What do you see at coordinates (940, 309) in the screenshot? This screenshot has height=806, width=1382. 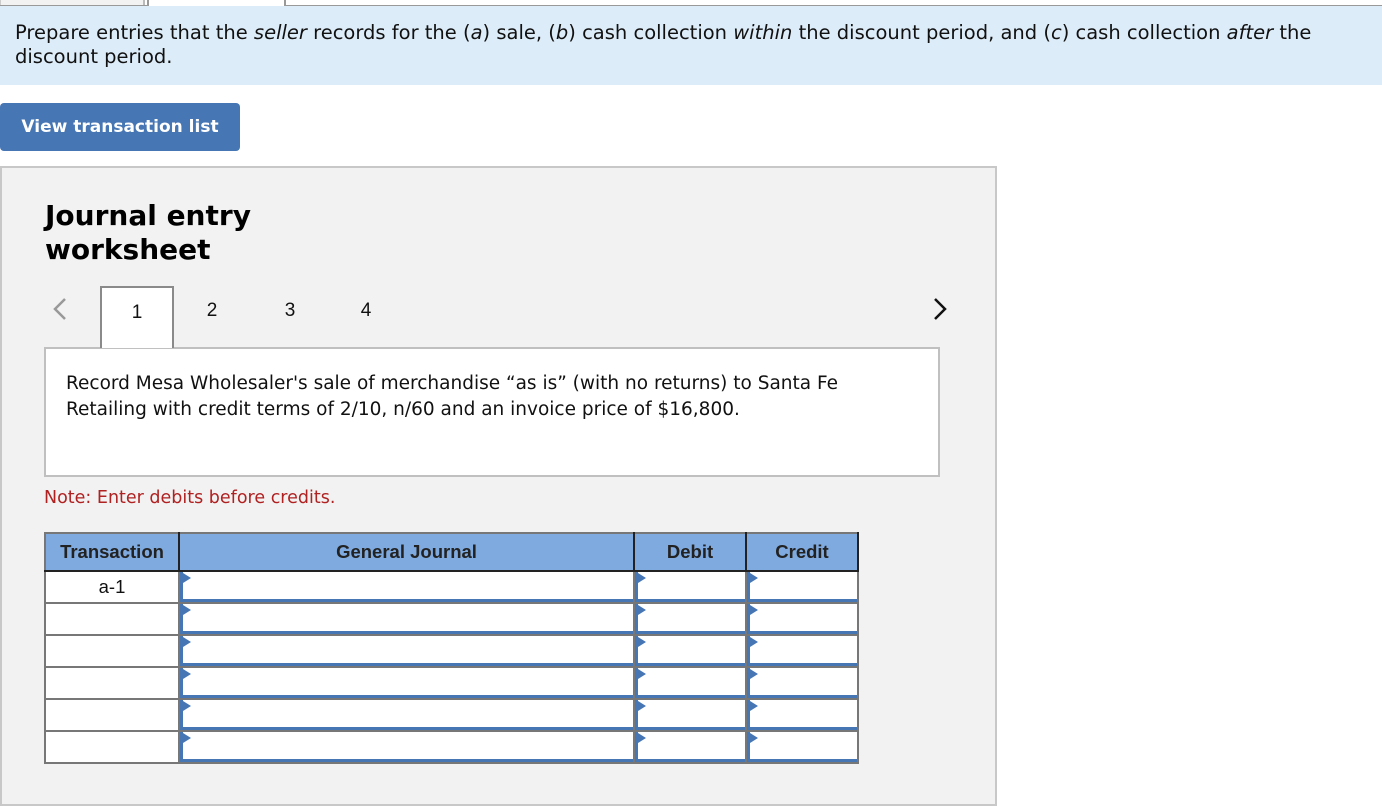 I see `chevron-right-icon` at bounding box center [940, 309].